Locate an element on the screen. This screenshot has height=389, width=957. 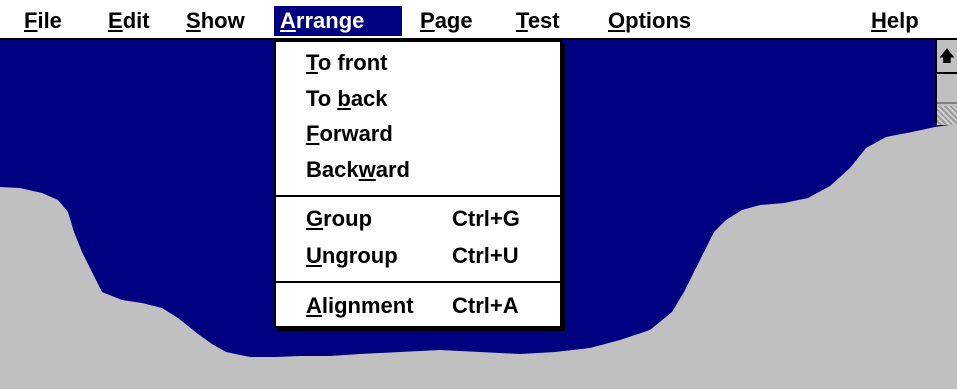
scroll-thumb is located at coordinates (947, 90).